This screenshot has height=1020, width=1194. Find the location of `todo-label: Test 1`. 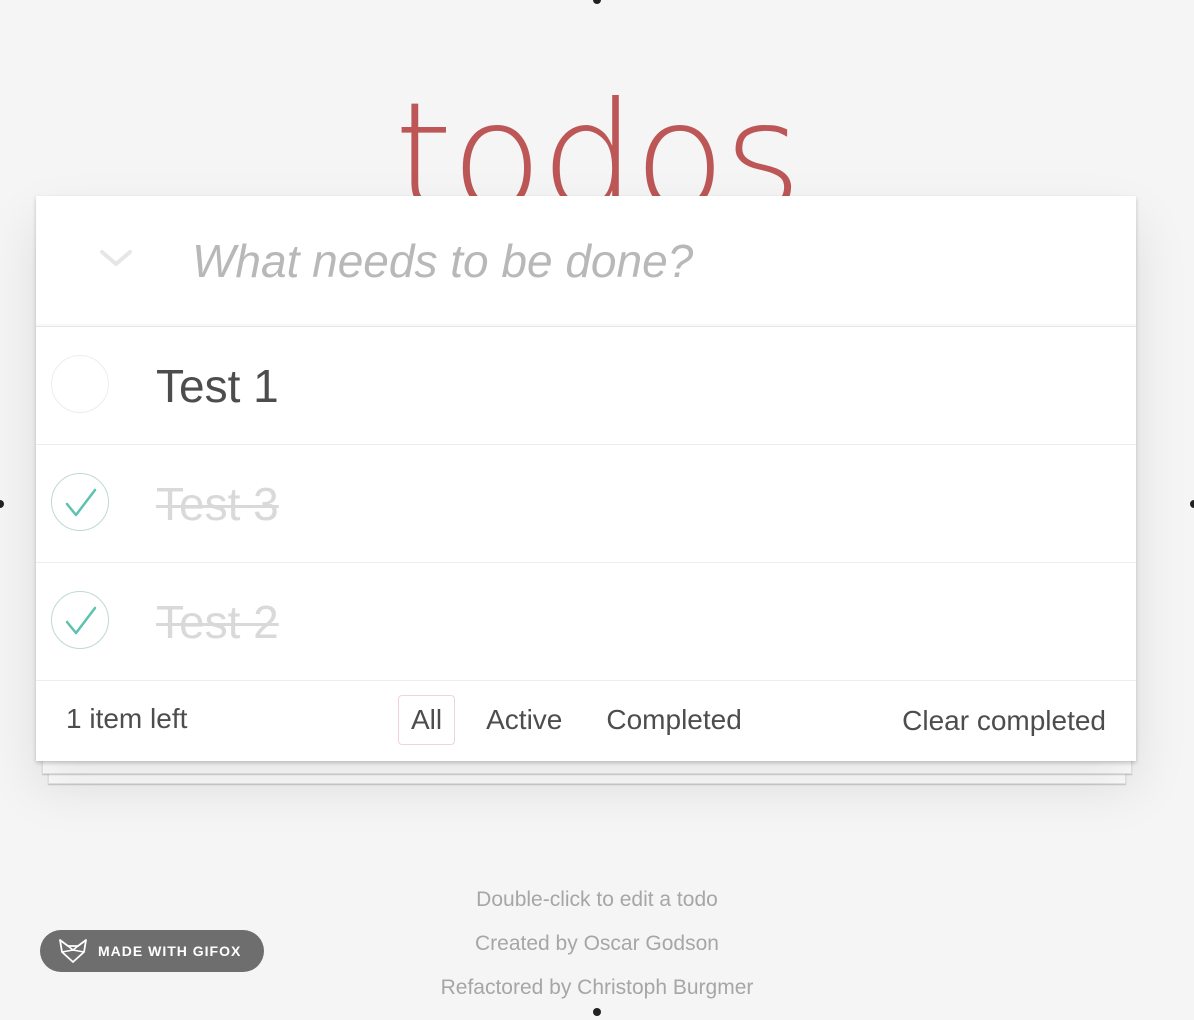

todo-label: Test 1 is located at coordinates (217, 386).